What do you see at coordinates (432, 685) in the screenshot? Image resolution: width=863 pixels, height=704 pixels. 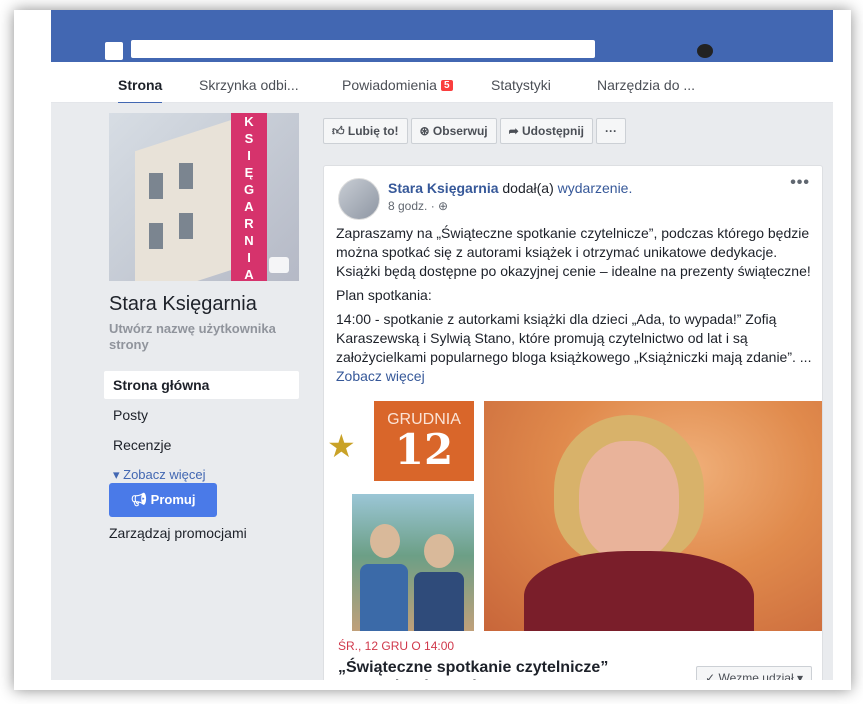 I see `frame-bottom` at bounding box center [432, 685].